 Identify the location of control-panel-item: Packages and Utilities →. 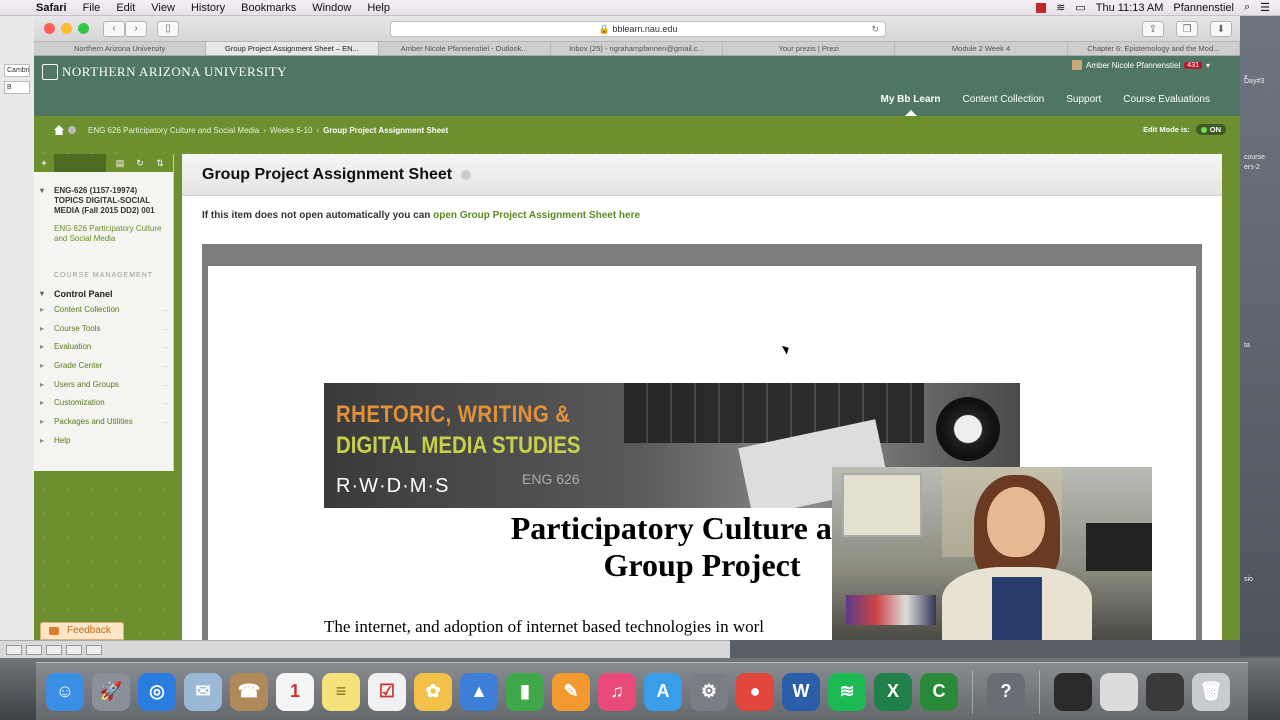
(103, 422).